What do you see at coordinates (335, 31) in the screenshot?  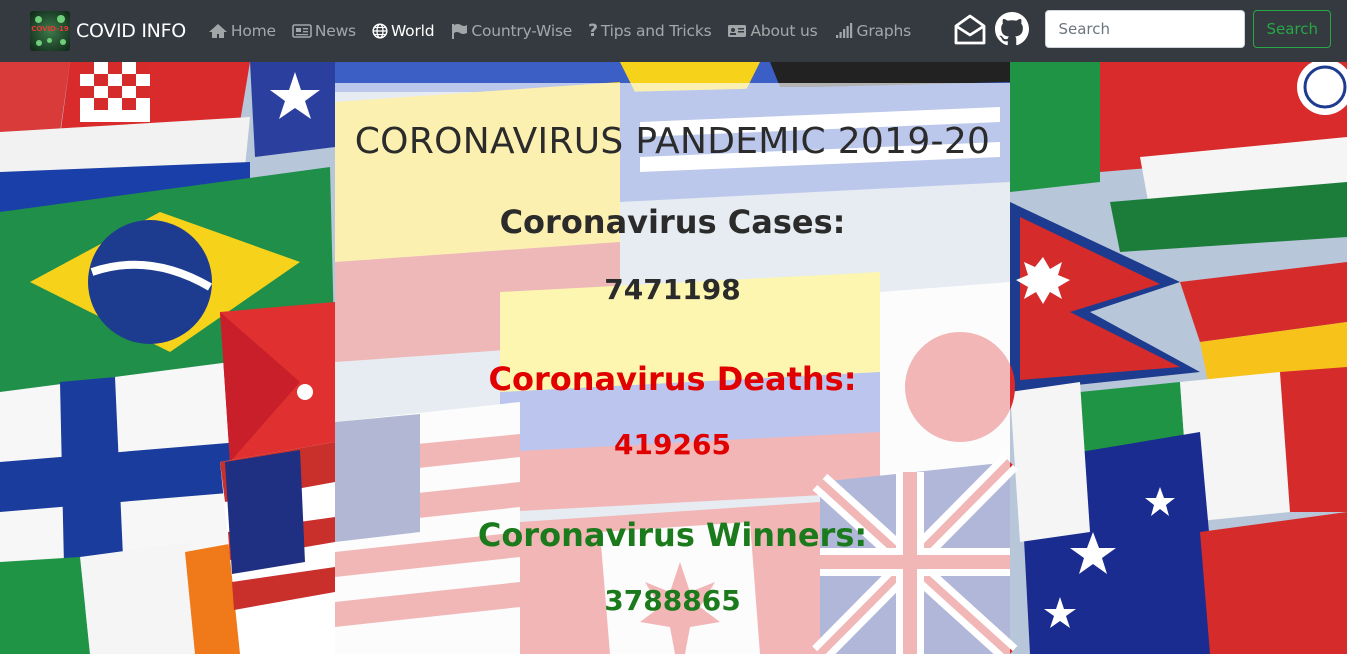 I see `nav-news-label: News` at bounding box center [335, 31].